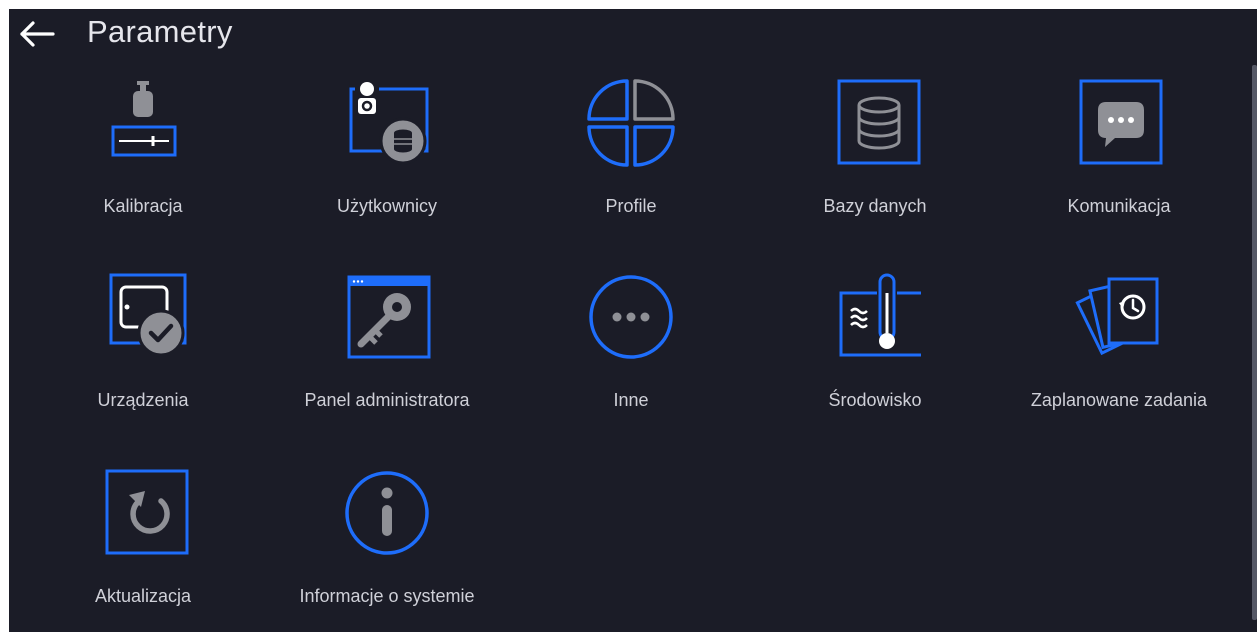  I want to click on tile-komunikacja: Komunikacja, so click(1119, 167).